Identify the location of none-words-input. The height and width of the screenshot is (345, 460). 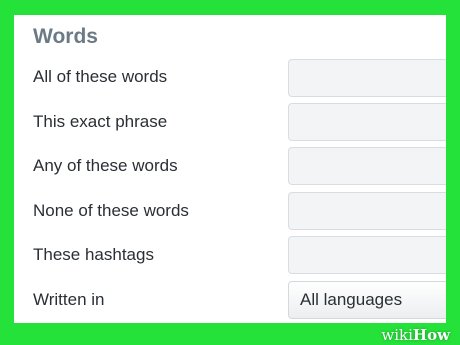
(367, 211).